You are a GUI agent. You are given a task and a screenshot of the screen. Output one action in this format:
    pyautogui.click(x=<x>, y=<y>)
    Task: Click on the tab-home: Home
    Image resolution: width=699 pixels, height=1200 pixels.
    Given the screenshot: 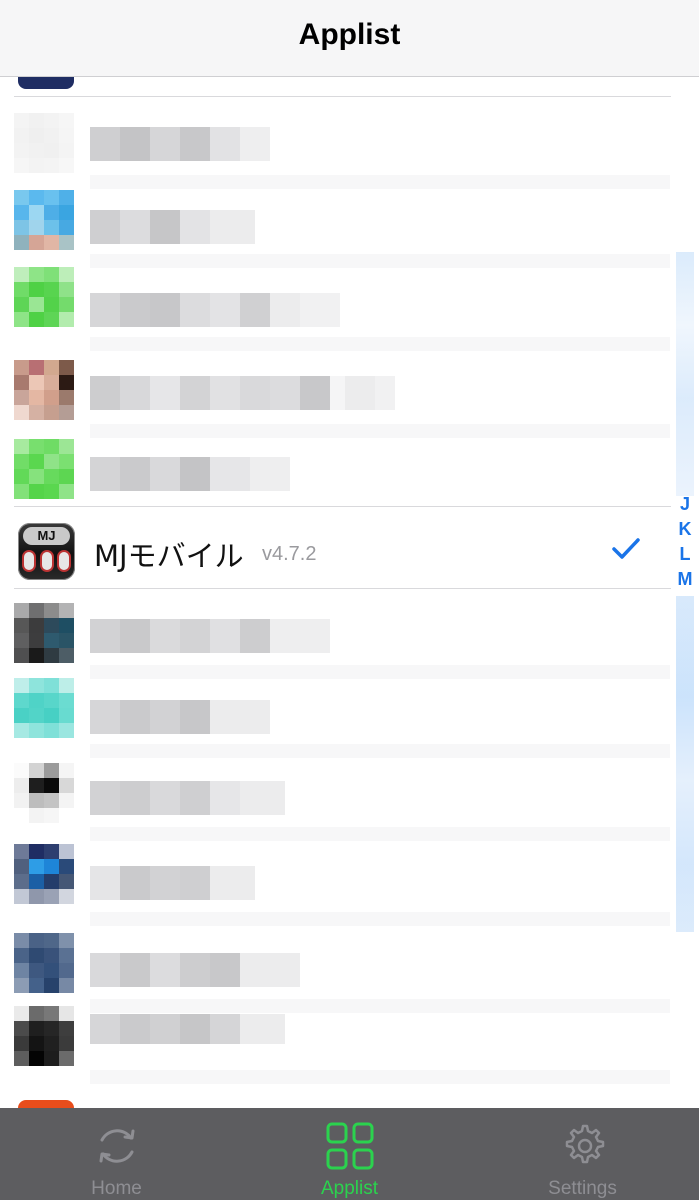 What is the action you would take?
    pyautogui.click(x=116, y=1154)
    